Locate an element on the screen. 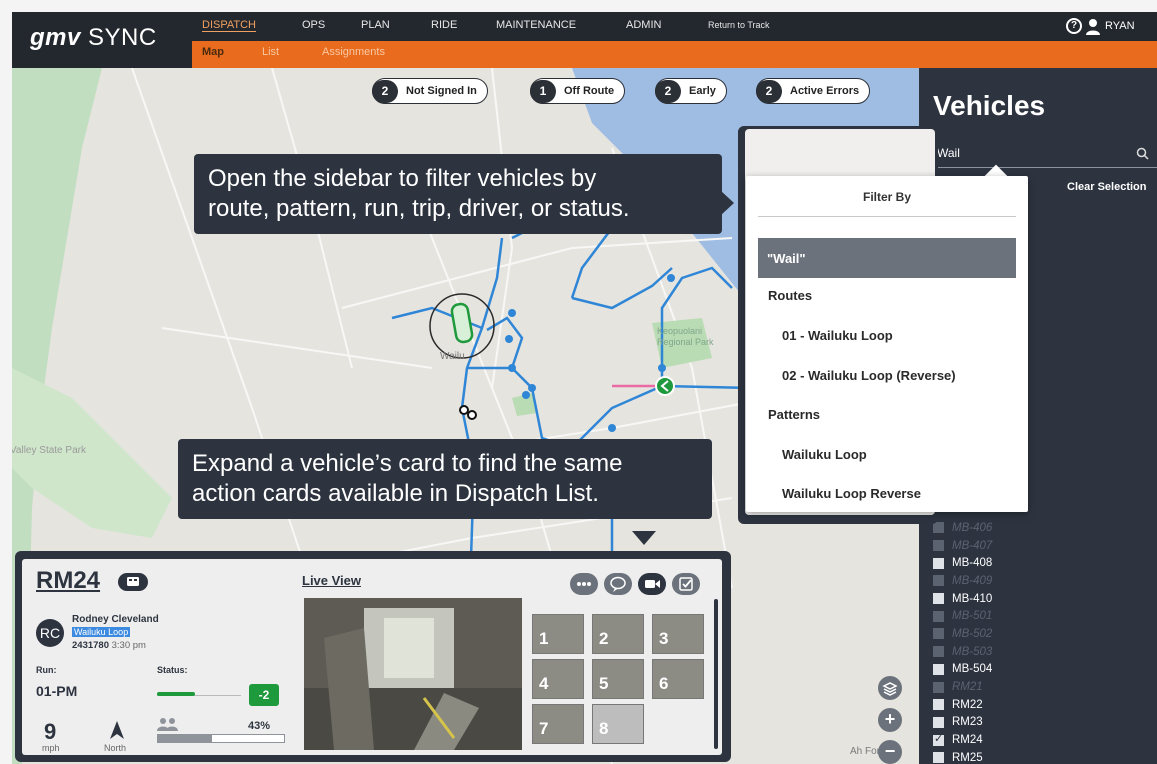 This screenshot has width=1157, height=764. speed-unit: mph is located at coordinates (51, 748).